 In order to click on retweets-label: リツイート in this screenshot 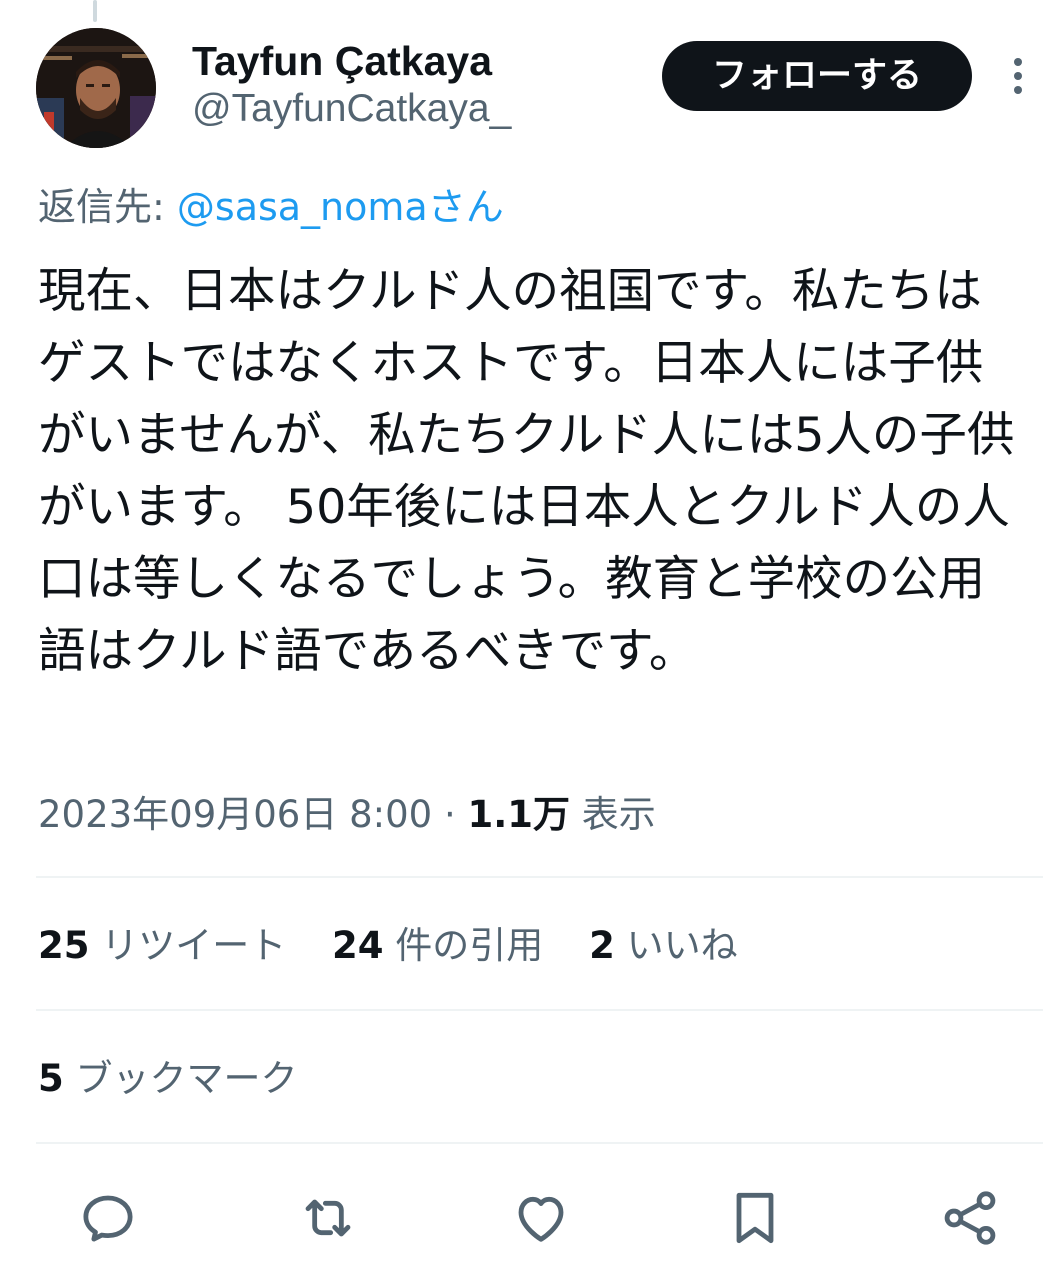, I will do `click(194, 945)`.